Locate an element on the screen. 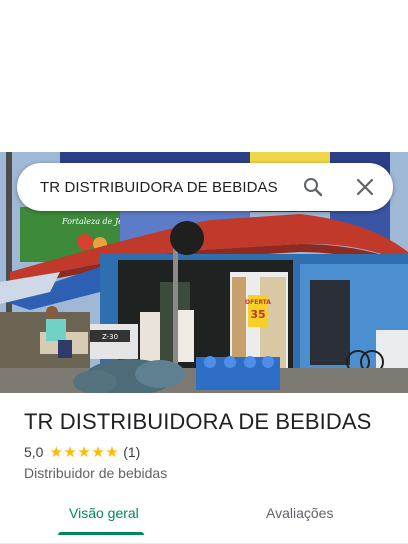 The height and width of the screenshot is (544, 408). tab-overview: Visão geral is located at coordinates (104, 513).